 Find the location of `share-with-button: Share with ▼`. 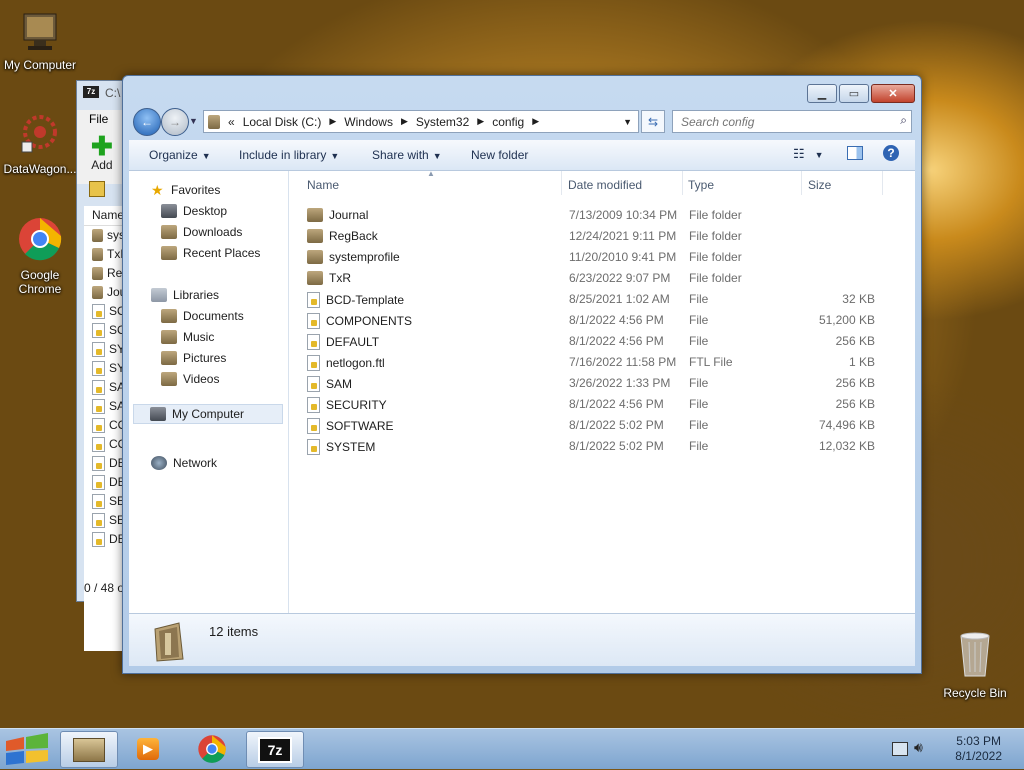

share-with-button: Share with ▼ is located at coordinates (407, 155).